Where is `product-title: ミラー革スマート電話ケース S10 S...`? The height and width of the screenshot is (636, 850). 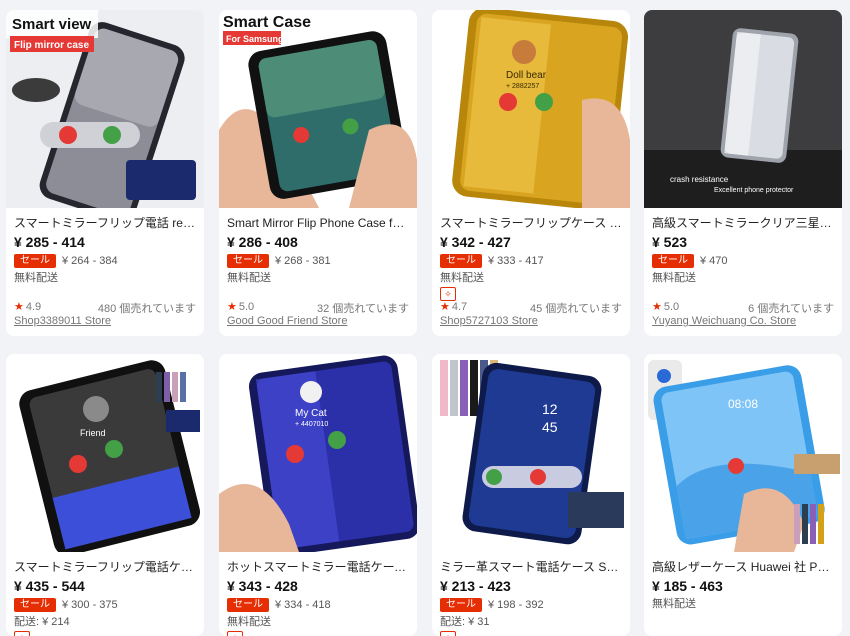 product-title: ミラー革スマート電話ケース S10 S... is located at coordinates (531, 567).